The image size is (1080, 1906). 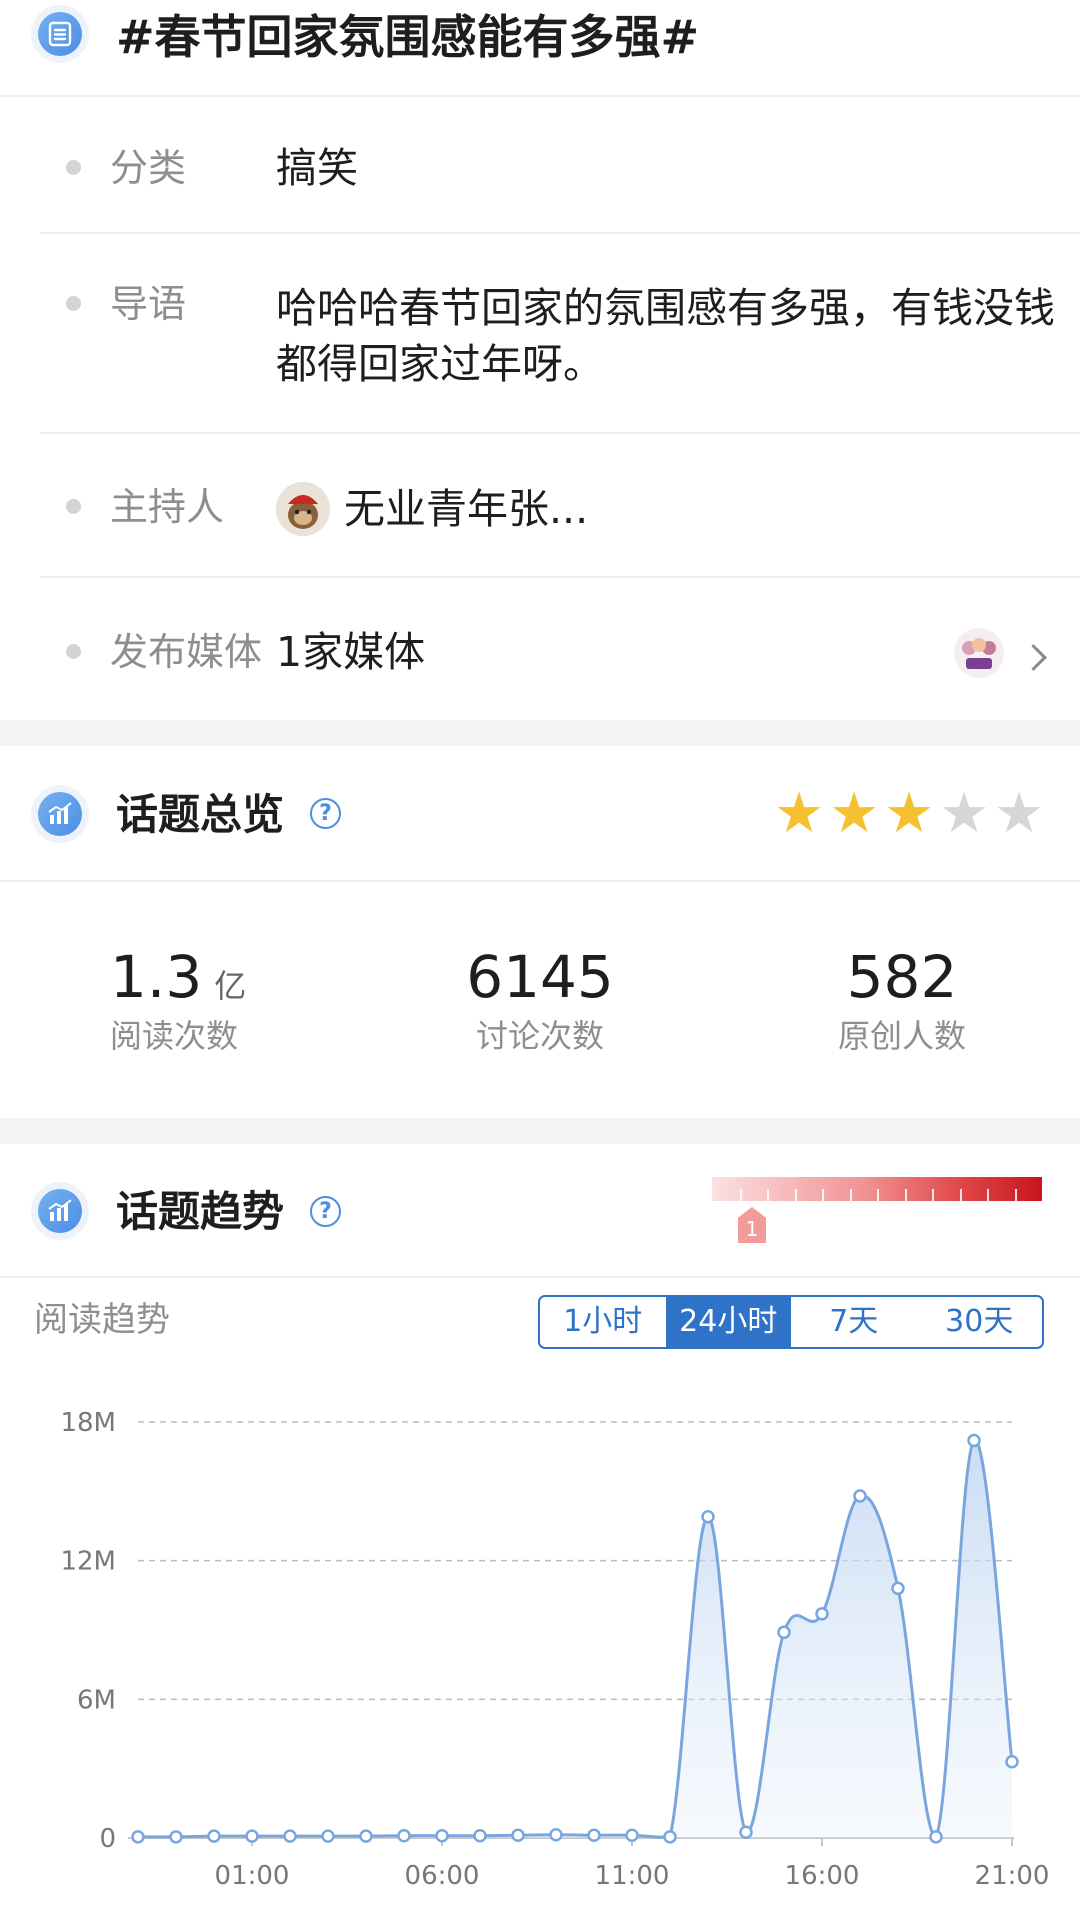 I want to click on host-avatar, so click(x=303, y=509).